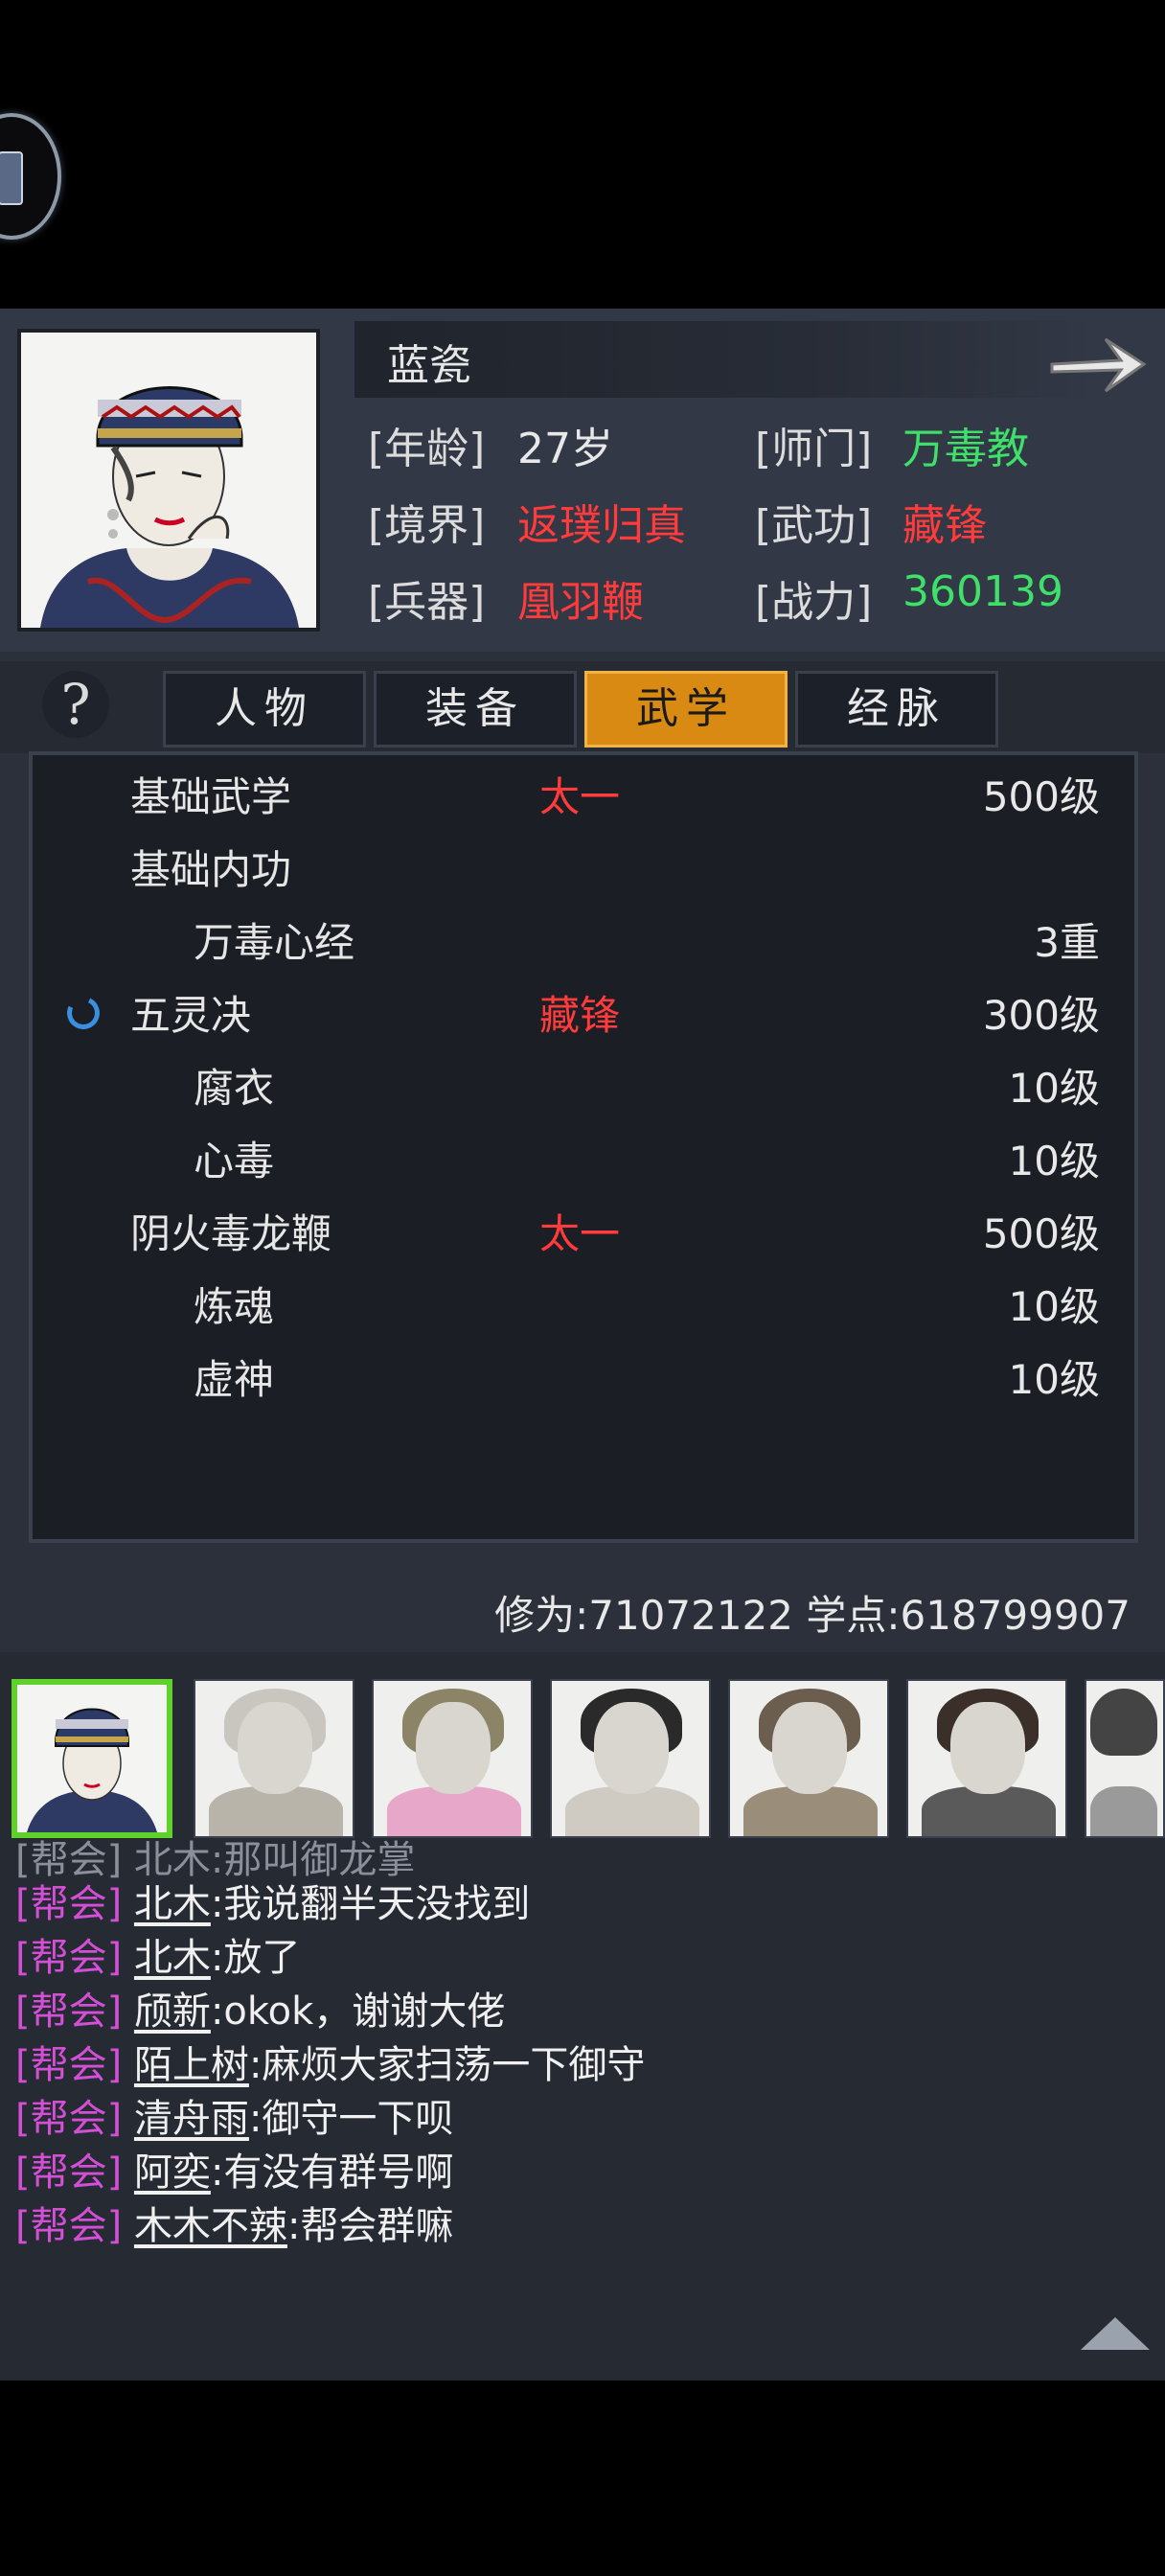 Image resolution: width=1165 pixels, height=2576 pixels. What do you see at coordinates (235, 1306) in the screenshot?
I see `skill-name: 炼魂` at bounding box center [235, 1306].